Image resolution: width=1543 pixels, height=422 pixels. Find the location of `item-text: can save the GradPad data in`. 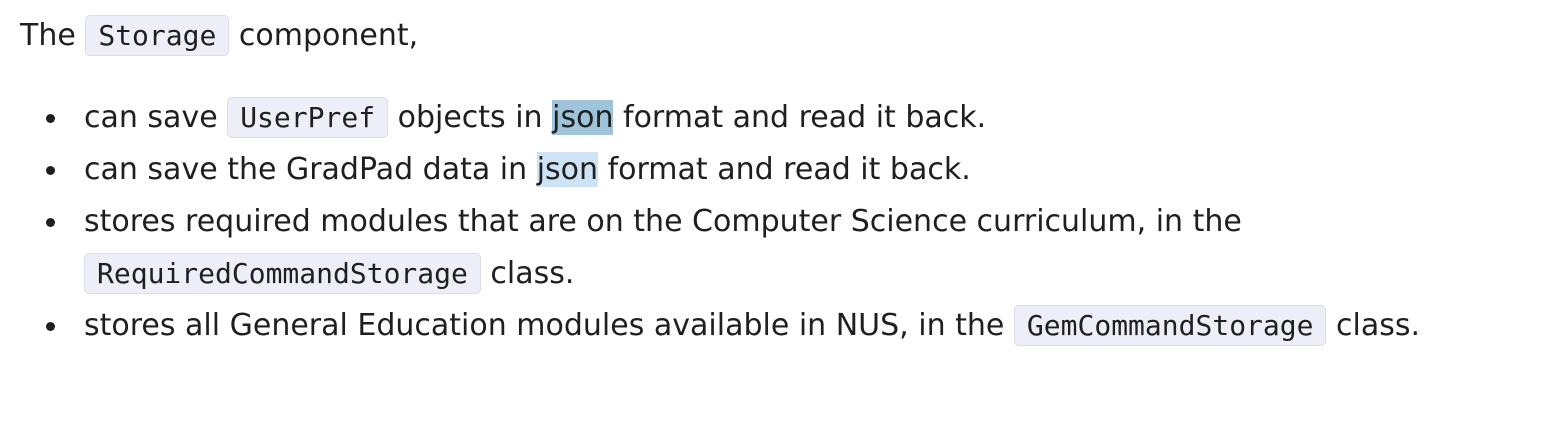

item-text: can save the GradPad data in is located at coordinates (306, 169).